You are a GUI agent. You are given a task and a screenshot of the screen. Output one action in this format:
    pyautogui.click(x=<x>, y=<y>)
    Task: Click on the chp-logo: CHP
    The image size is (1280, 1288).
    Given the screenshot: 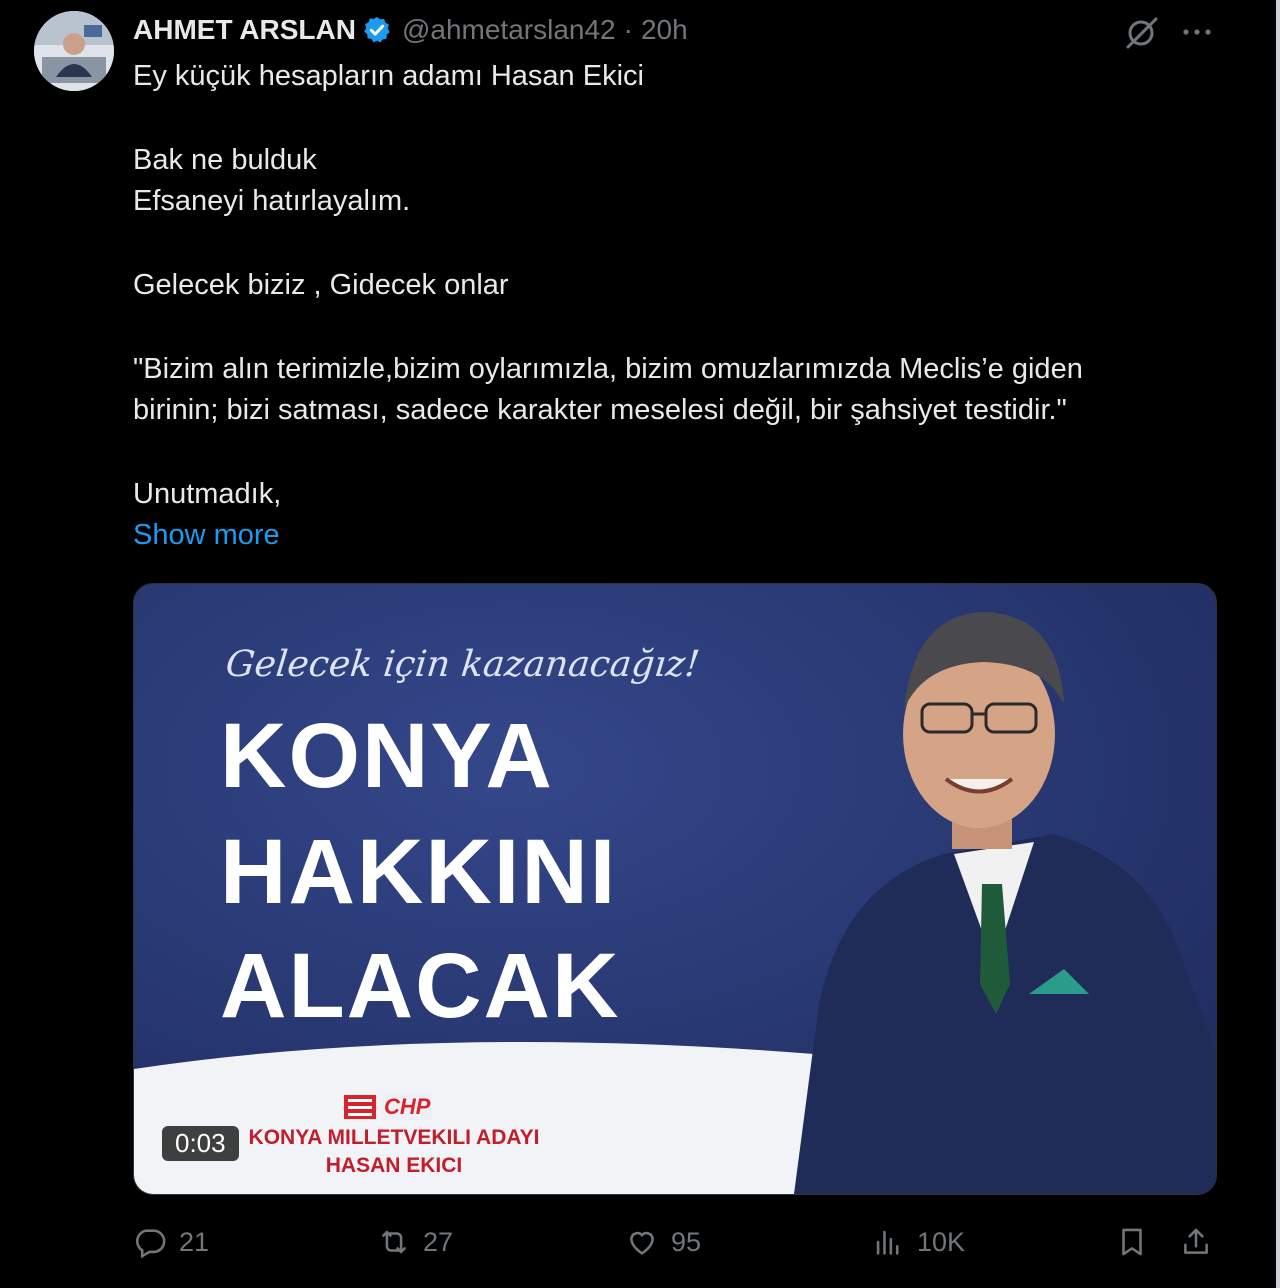 What is the action you would take?
    pyautogui.click(x=388, y=1107)
    